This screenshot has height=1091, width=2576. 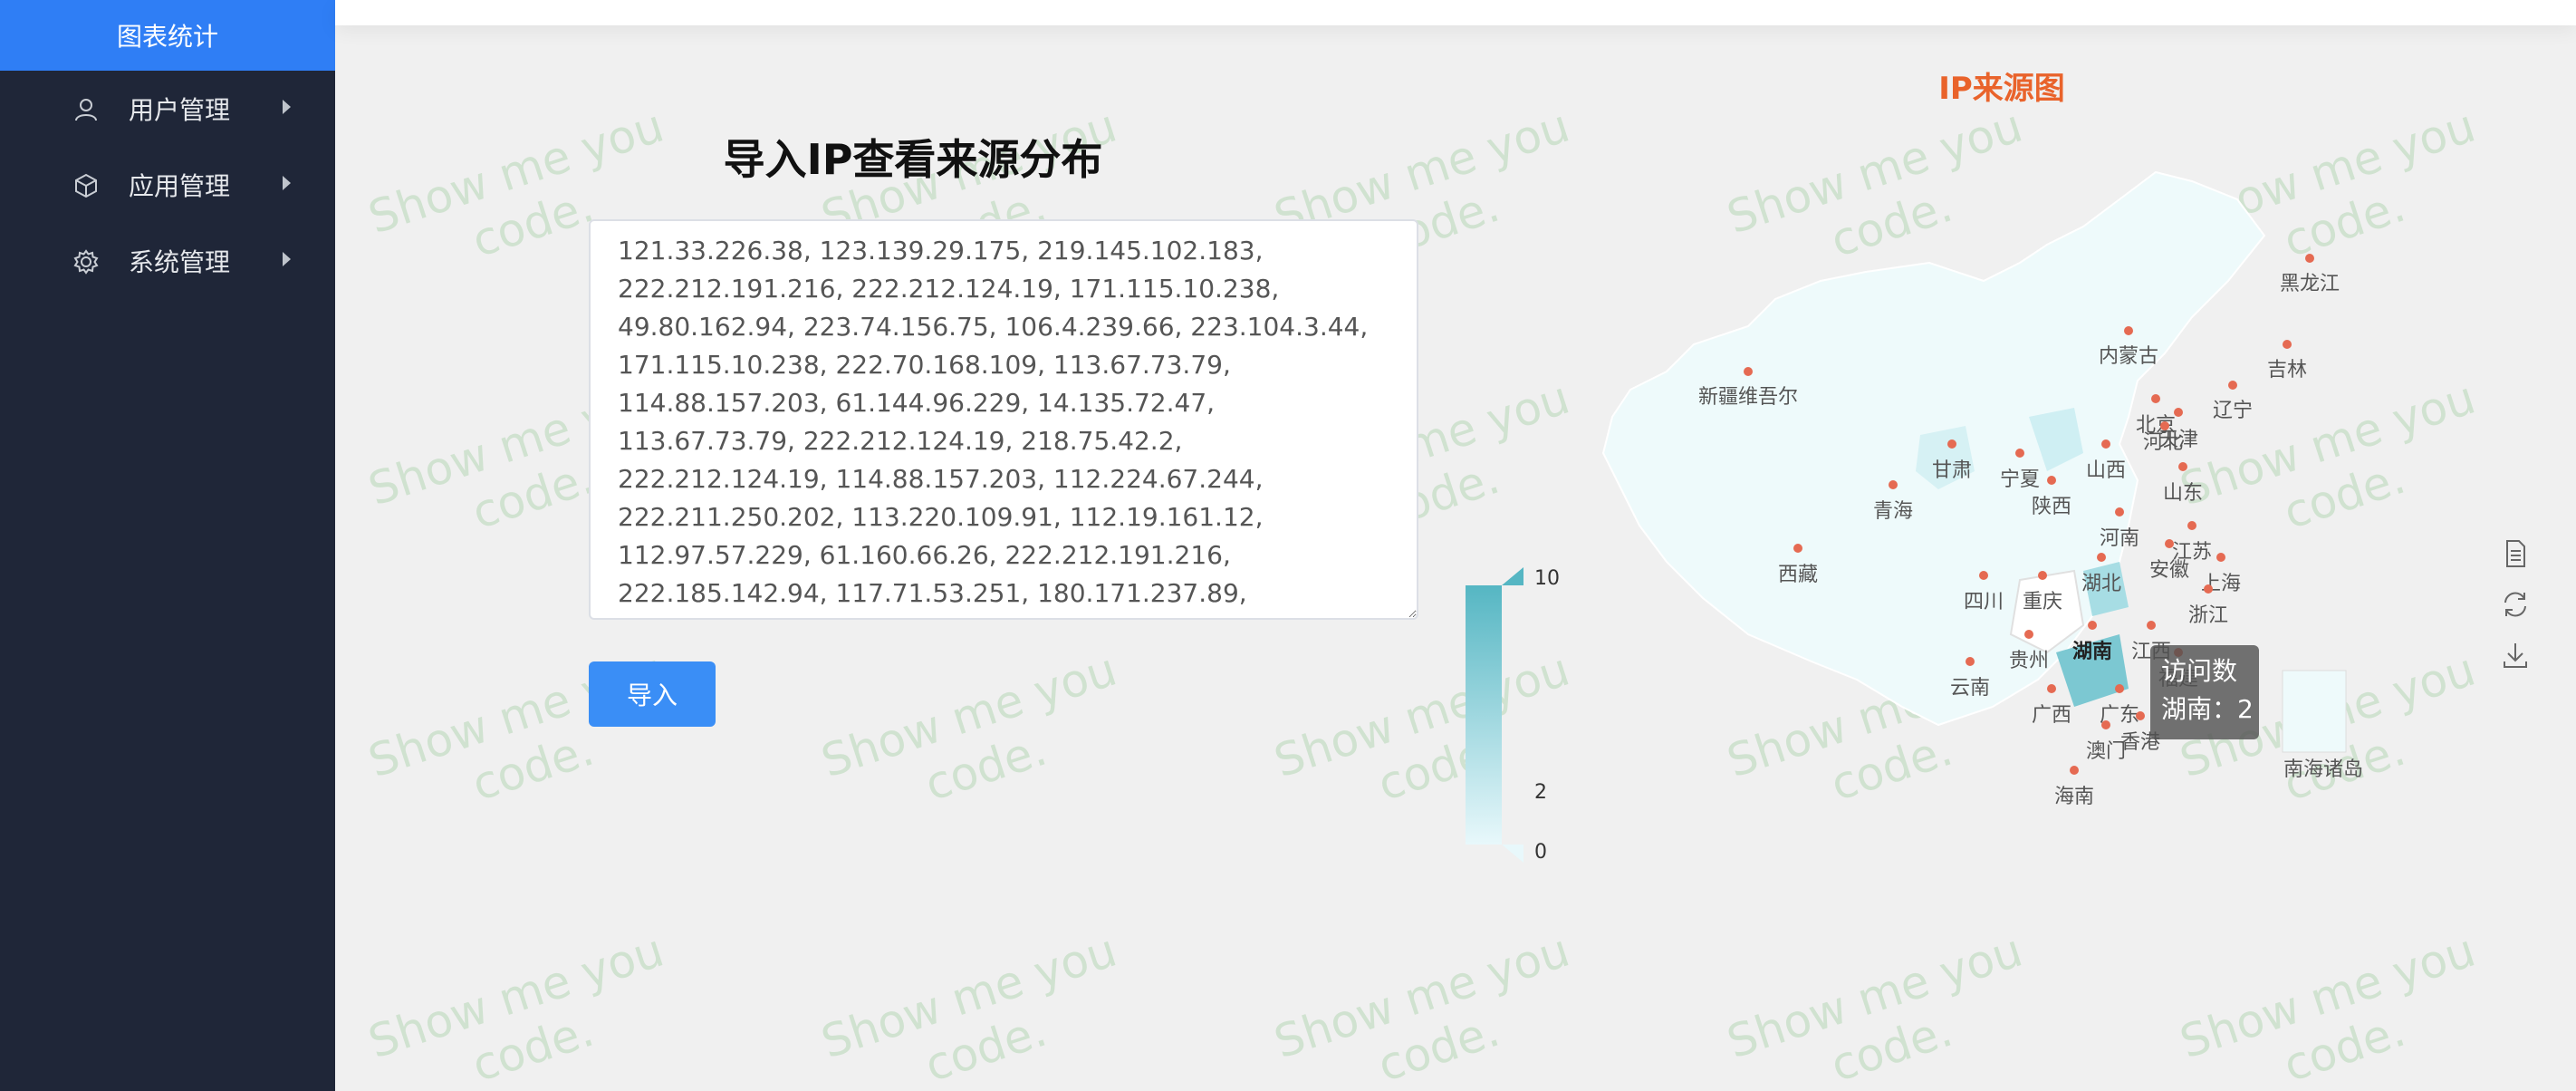 I want to click on province-label: 山东, so click(x=2183, y=493).